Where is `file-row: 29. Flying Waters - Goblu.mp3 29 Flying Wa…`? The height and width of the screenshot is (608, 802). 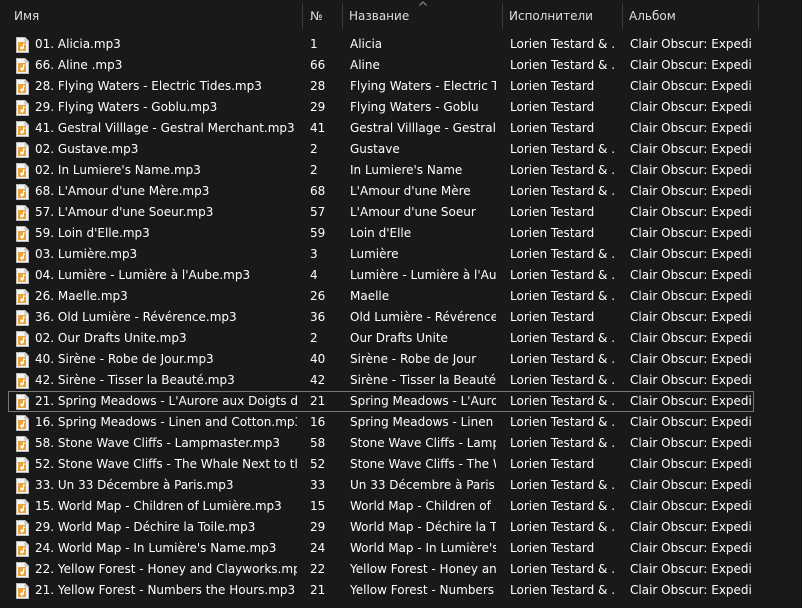 file-row: 29. Flying Waters - Goblu.mp3 29 Flying Wa… is located at coordinates (381, 107).